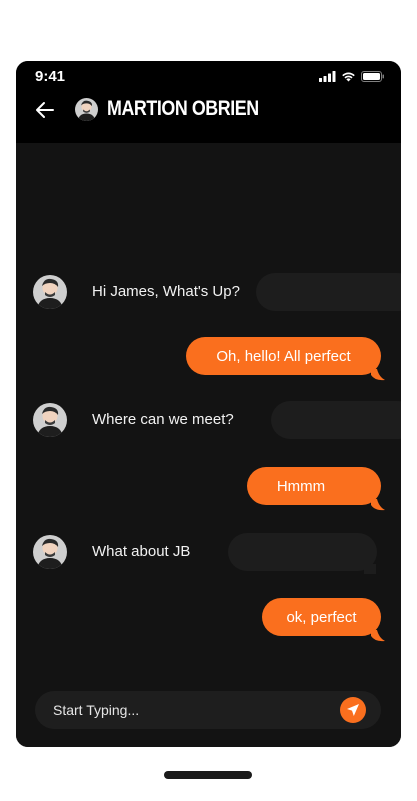 The image size is (417, 801). What do you see at coordinates (348, 76) in the screenshot?
I see `wifi-icon` at bounding box center [348, 76].